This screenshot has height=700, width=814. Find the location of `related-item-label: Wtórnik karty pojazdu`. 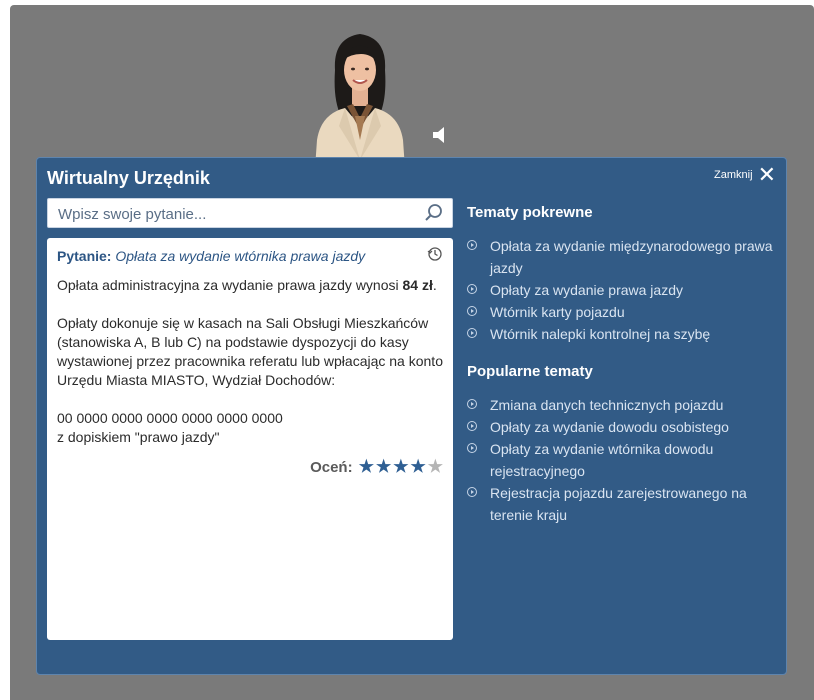

related-item-label: Wtórnik karty pojazdu is located at coordinates (557, 312).